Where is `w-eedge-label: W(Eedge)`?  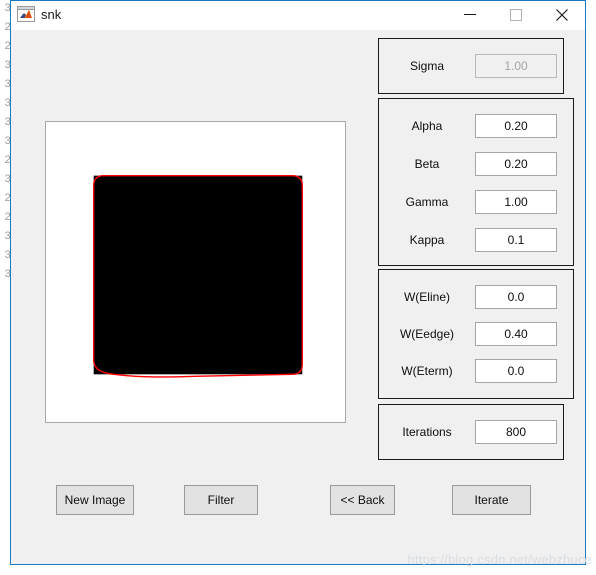 w-eedge-label: W(Eedge) is located at coordinates (427, 334).